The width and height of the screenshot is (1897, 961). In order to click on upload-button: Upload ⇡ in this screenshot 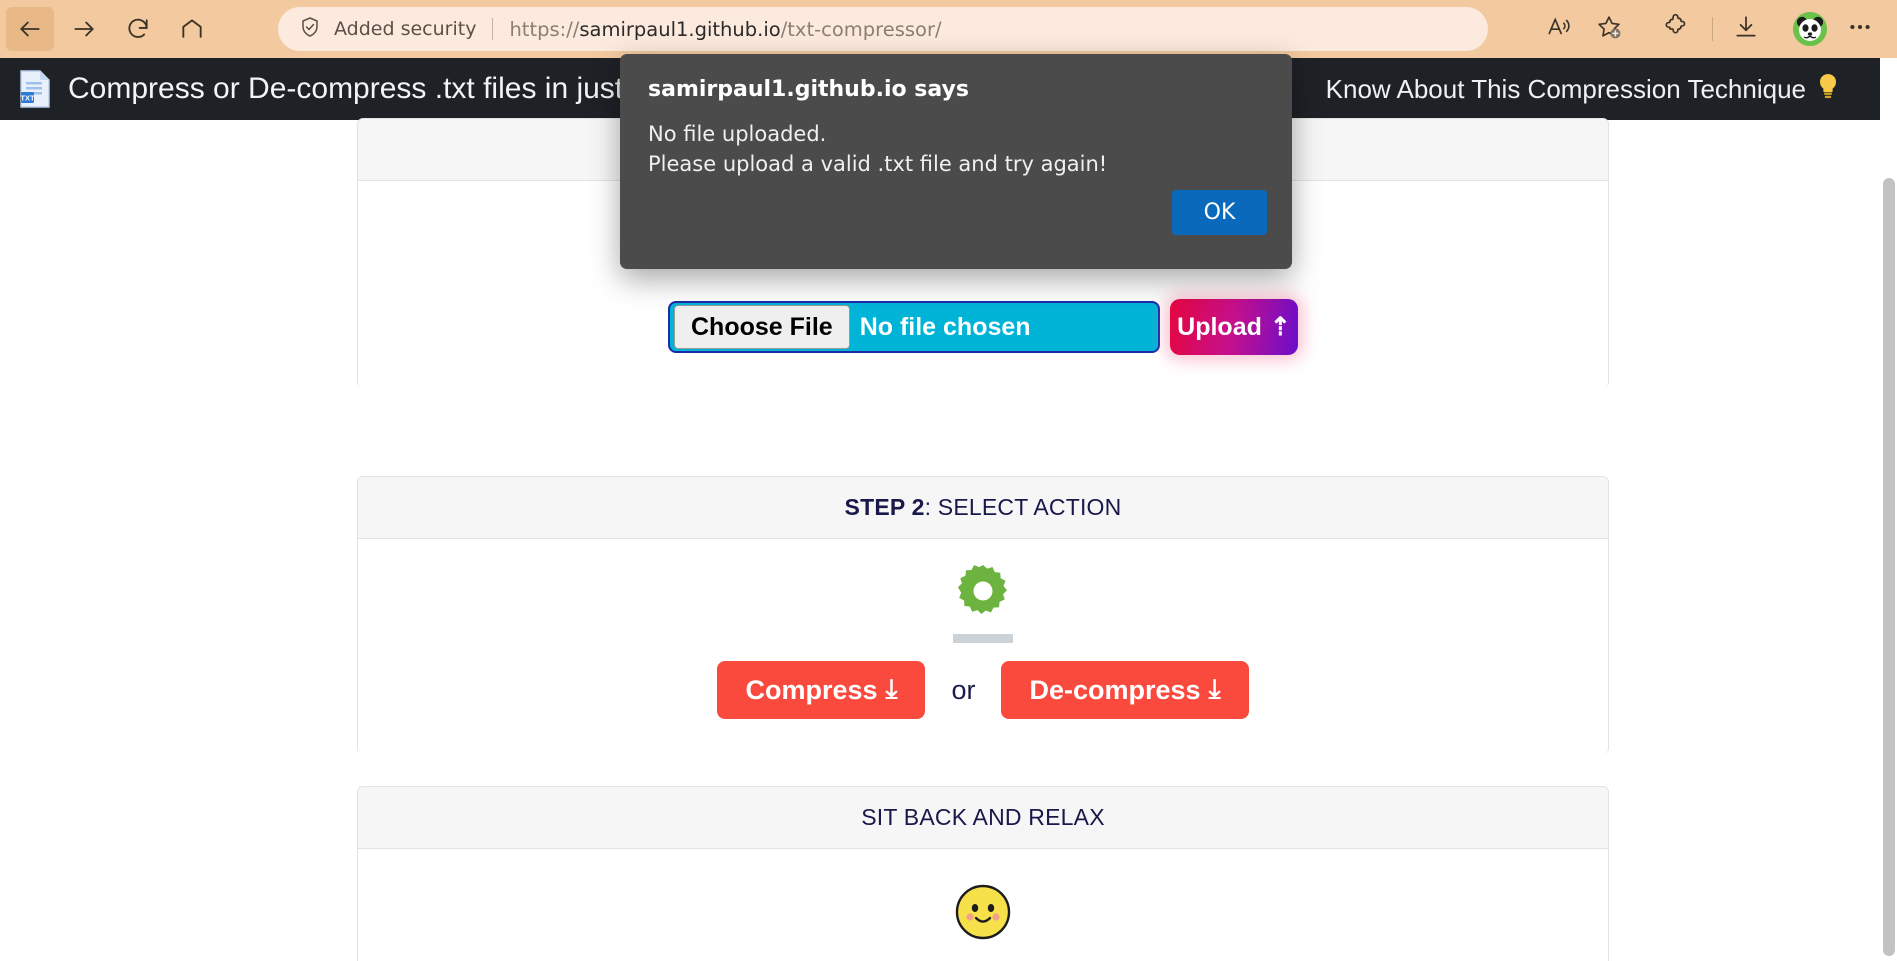, I will do `click(1234, 327)`.